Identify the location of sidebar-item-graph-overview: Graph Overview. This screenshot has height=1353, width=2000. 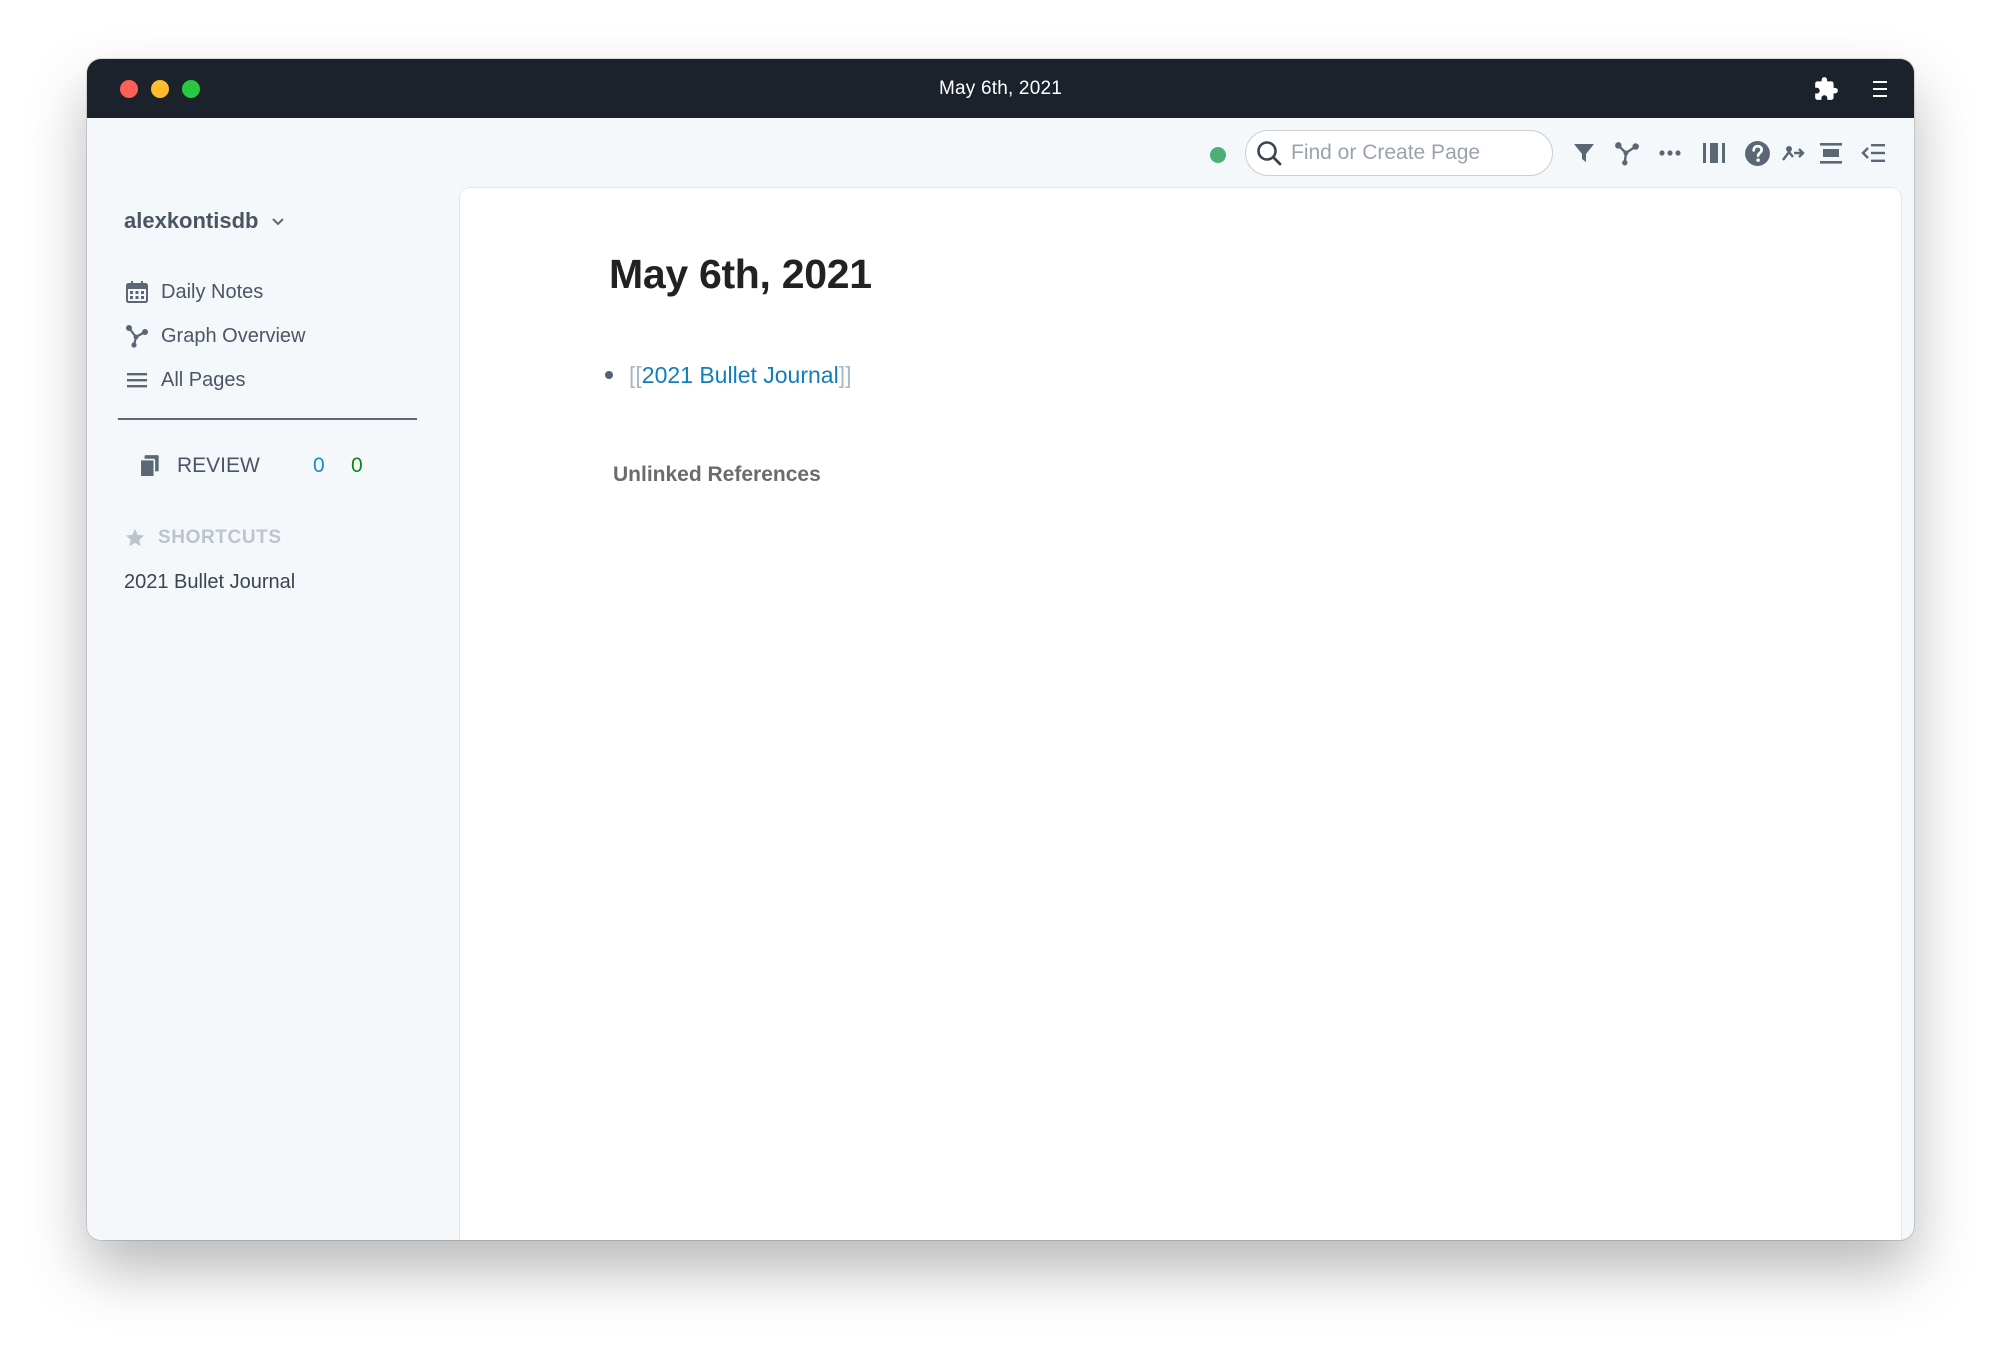
(215, 336).